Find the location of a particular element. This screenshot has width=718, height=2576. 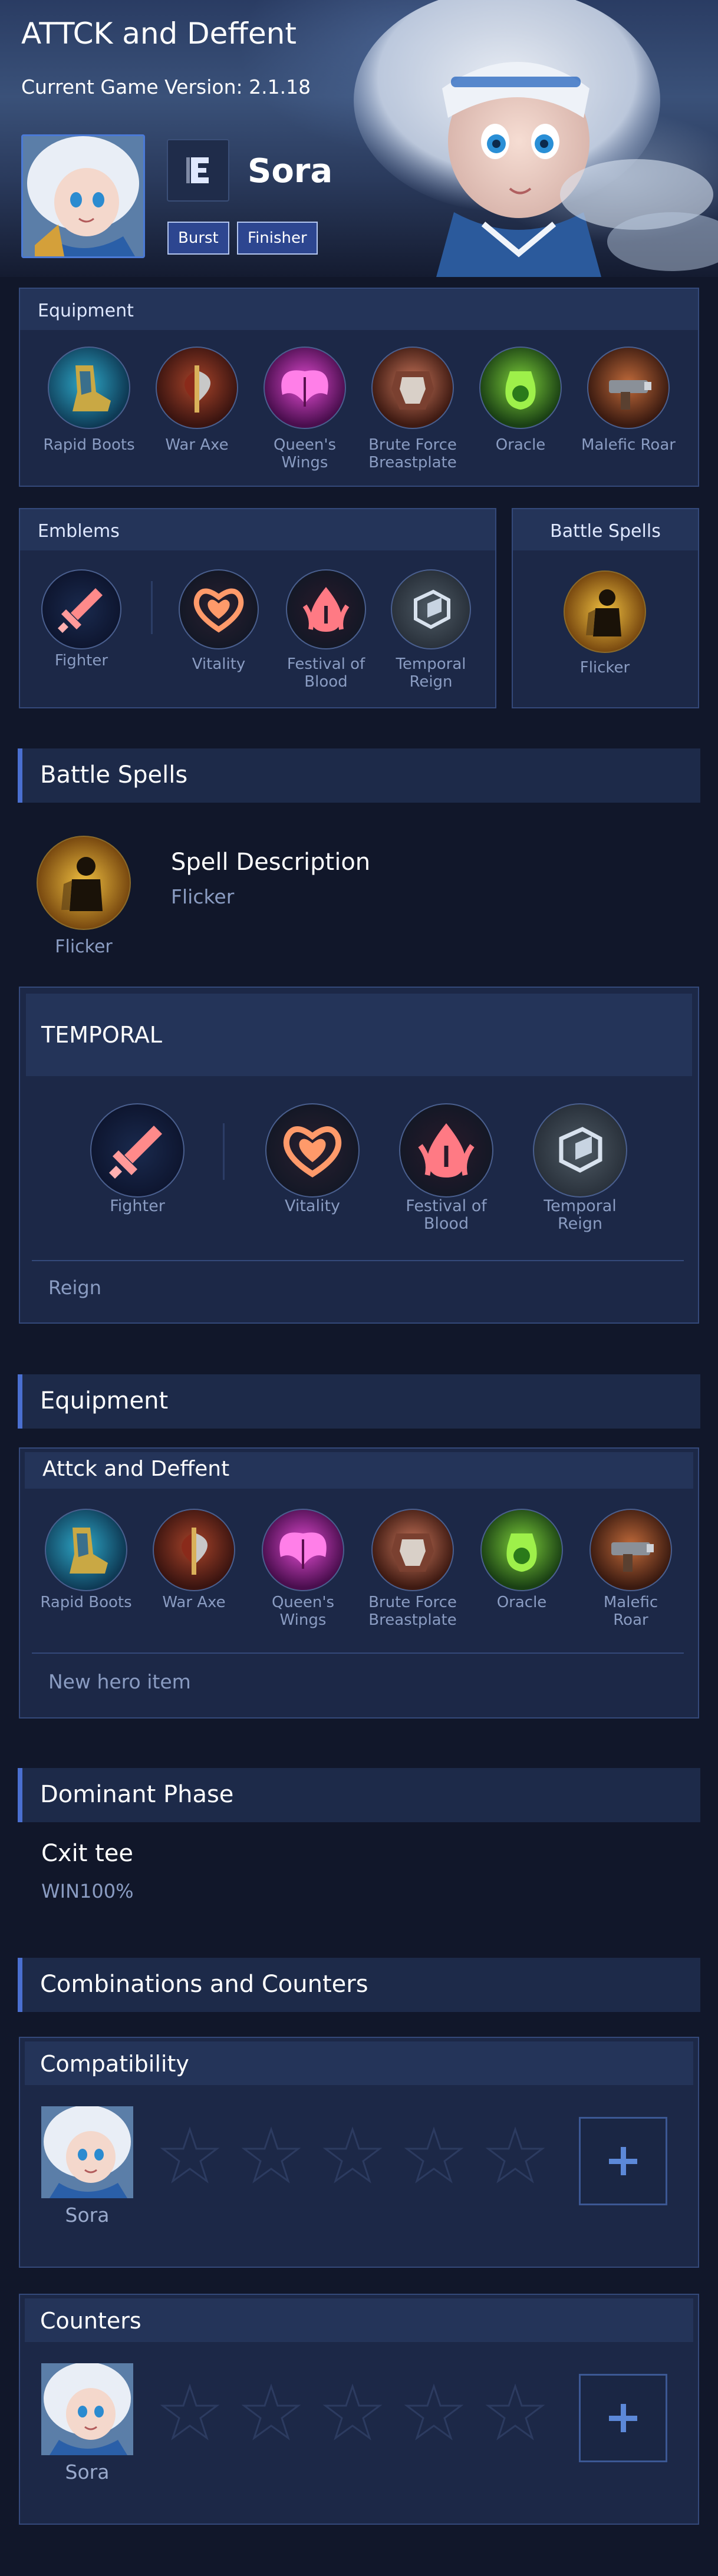

game-version: Current Game Version: 2.1.18 is located at coordinates (166, 86).